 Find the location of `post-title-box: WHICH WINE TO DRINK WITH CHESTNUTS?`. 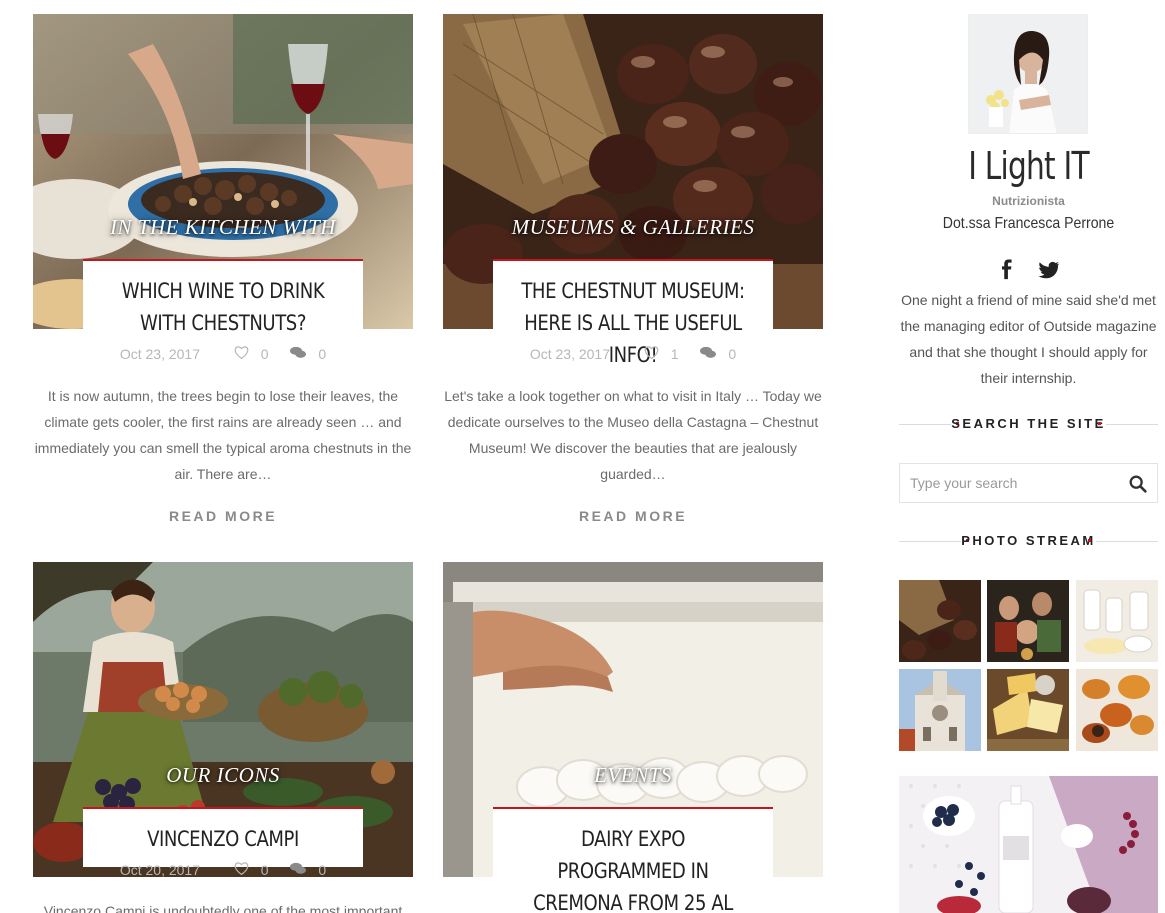

post-title-box: WHICH WINE TO DRINK WITH CHESTNUTS? is located at coordinates (223, 297).